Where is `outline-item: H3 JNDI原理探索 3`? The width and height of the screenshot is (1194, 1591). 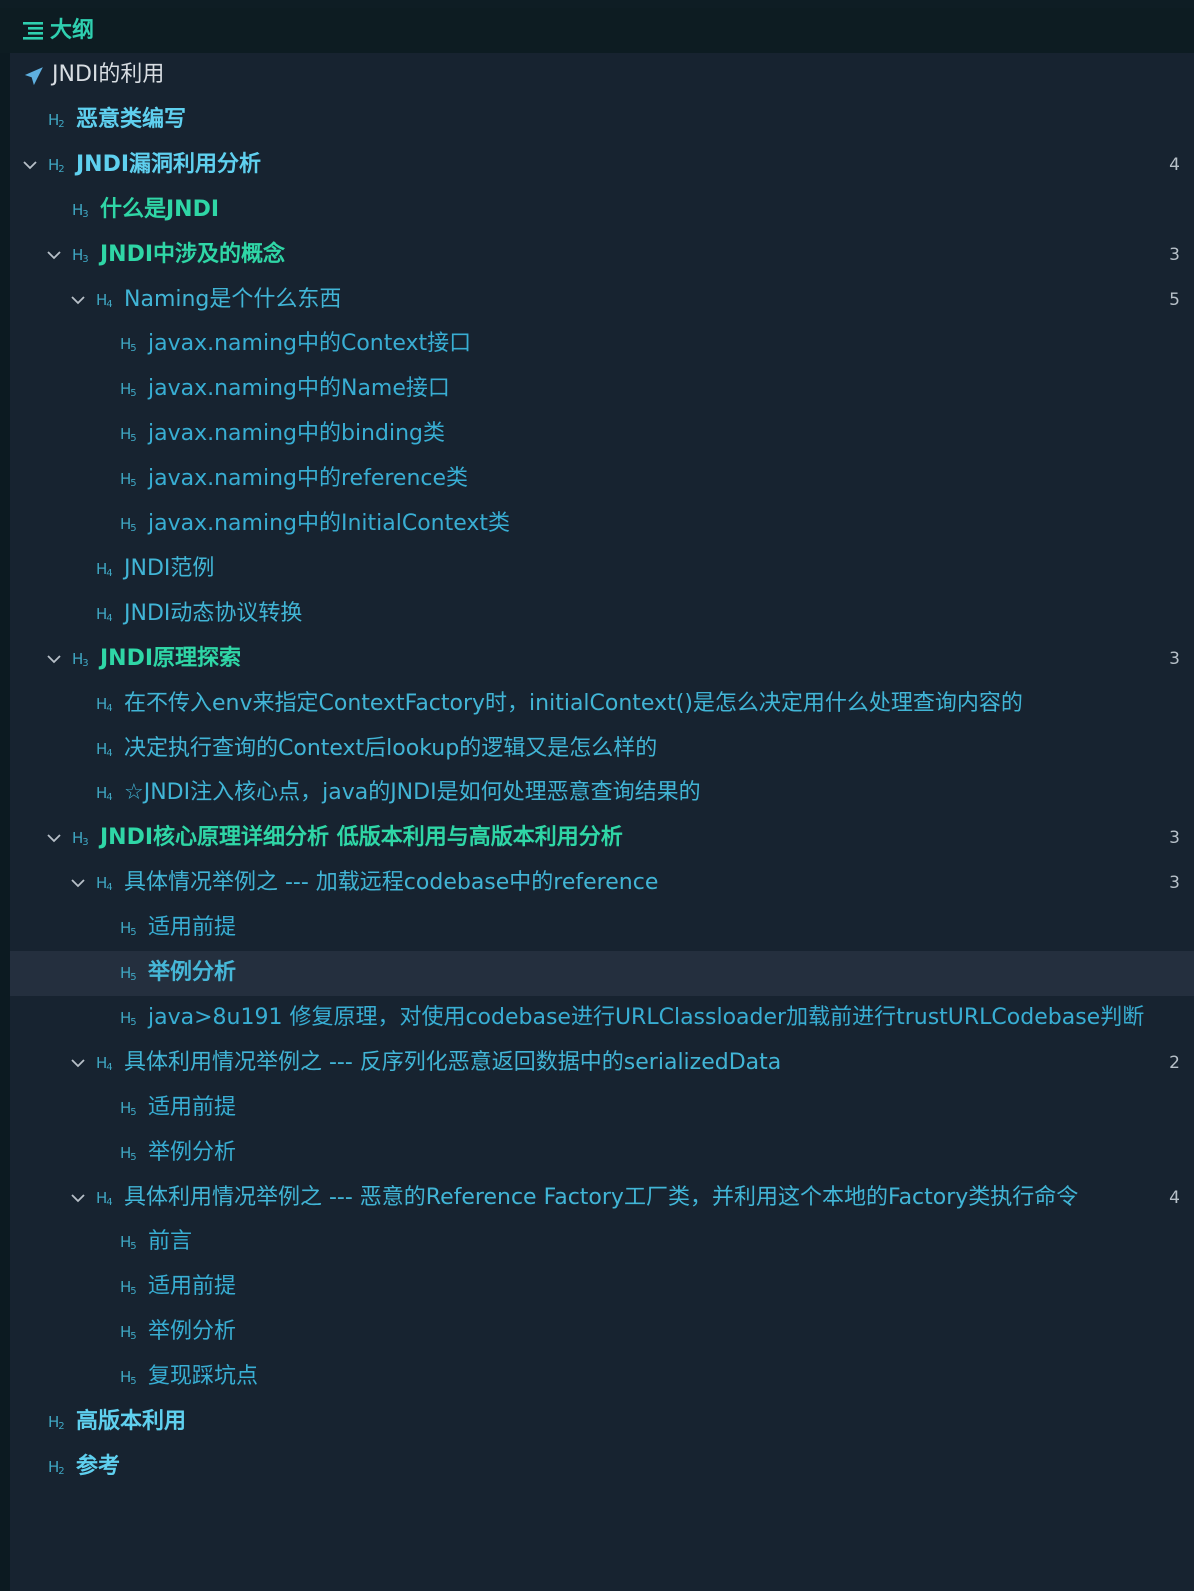 outline-item: H3 JNDI原理探索 3 is located at coordinates (602, 659).